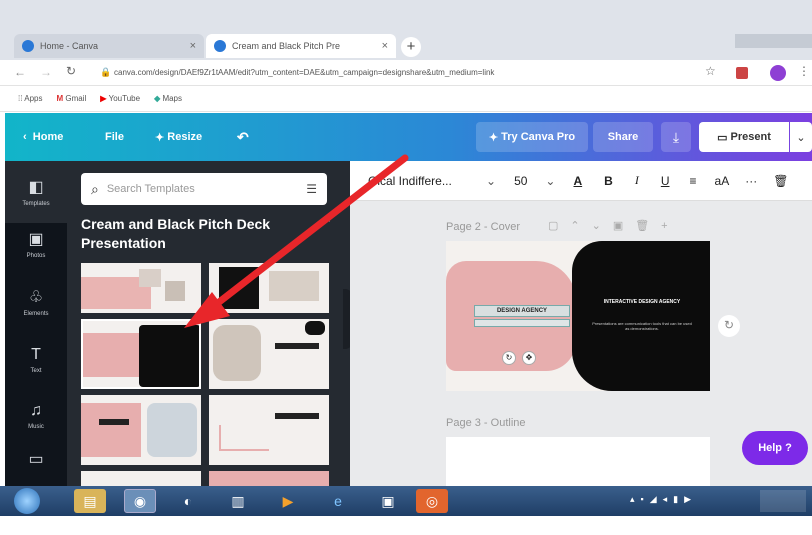  What do you see at coordinates (309, 232) in the screenshot?
I see `arrow-shaft` at bounding box center [309, 232].